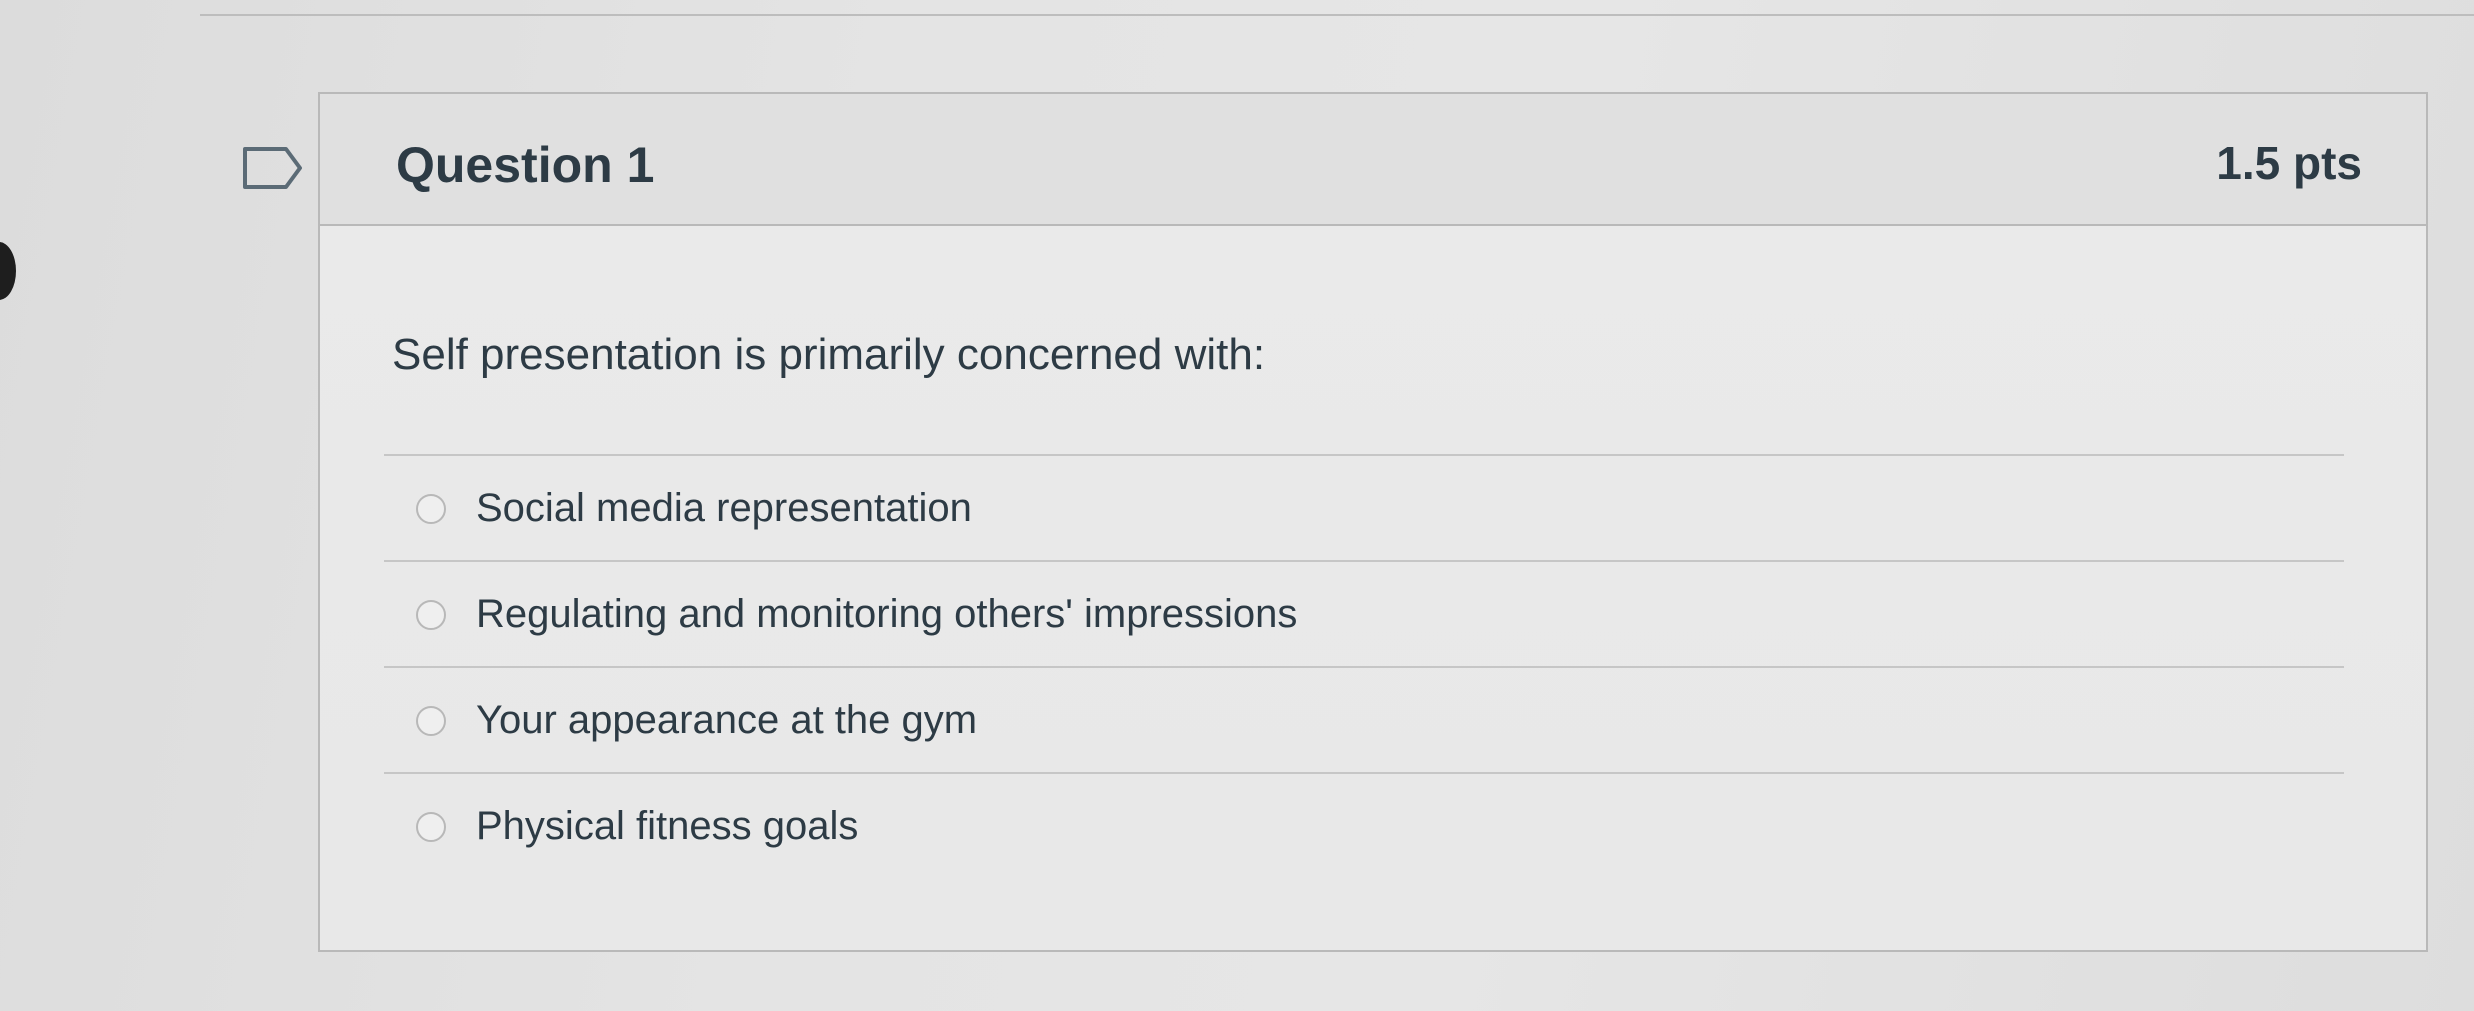  Describe the element at coordinates (724, 508) in the screenshot. I see `answer-label: Social media representation` at that location.